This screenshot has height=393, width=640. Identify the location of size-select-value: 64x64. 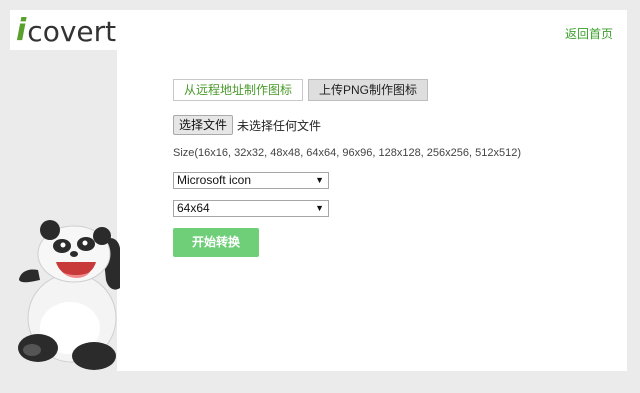
(193, 208).